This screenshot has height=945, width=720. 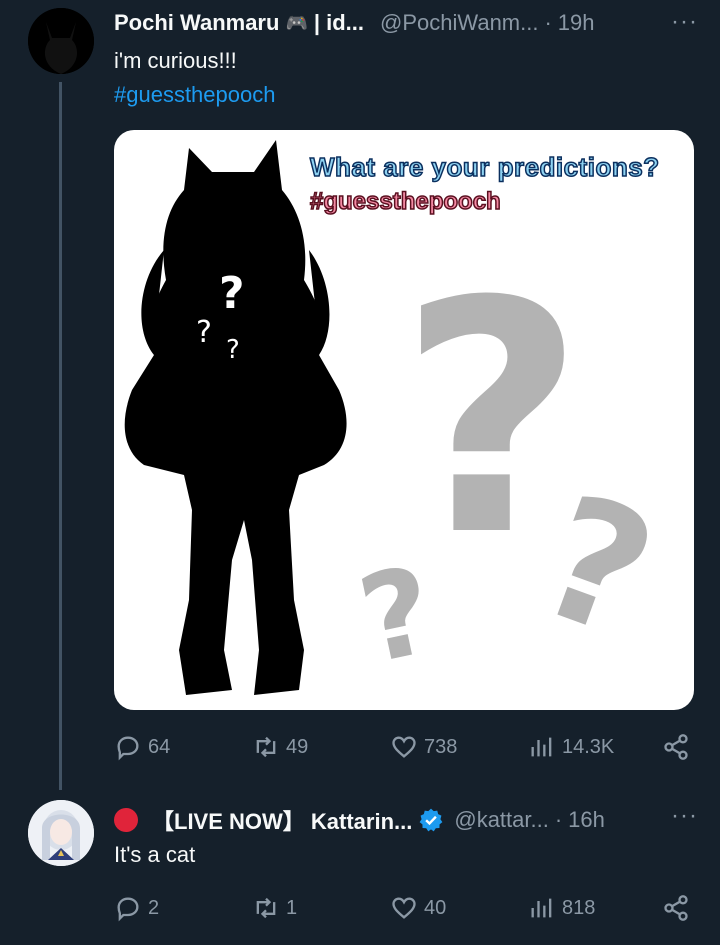 I want to click on retweet-count: 1, so click(x=292, y=907).